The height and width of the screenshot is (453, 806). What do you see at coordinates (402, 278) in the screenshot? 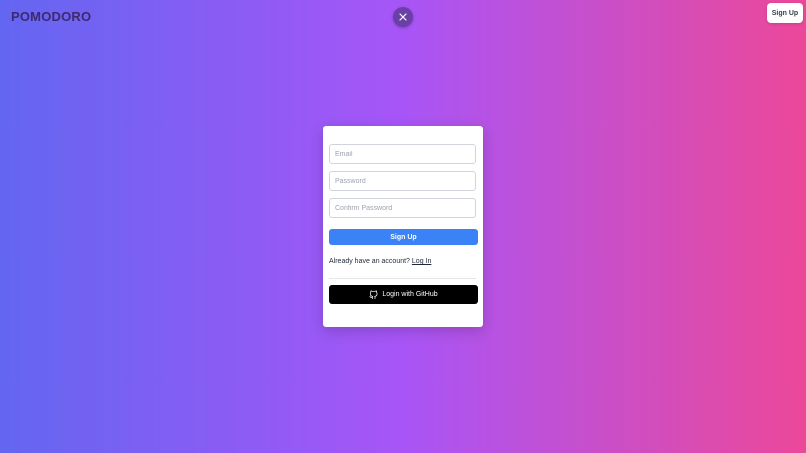
I see `divider` at bounding box center [402, 278].